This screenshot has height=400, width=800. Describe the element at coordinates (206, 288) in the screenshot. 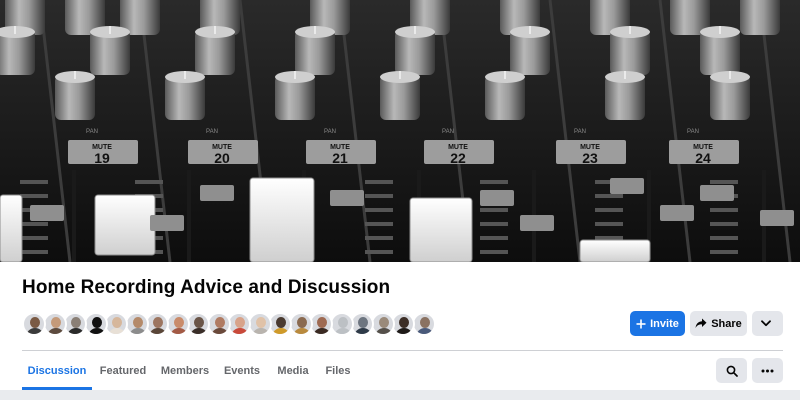

I see `group-name: Home Recording Advice and Discussion` at that location.